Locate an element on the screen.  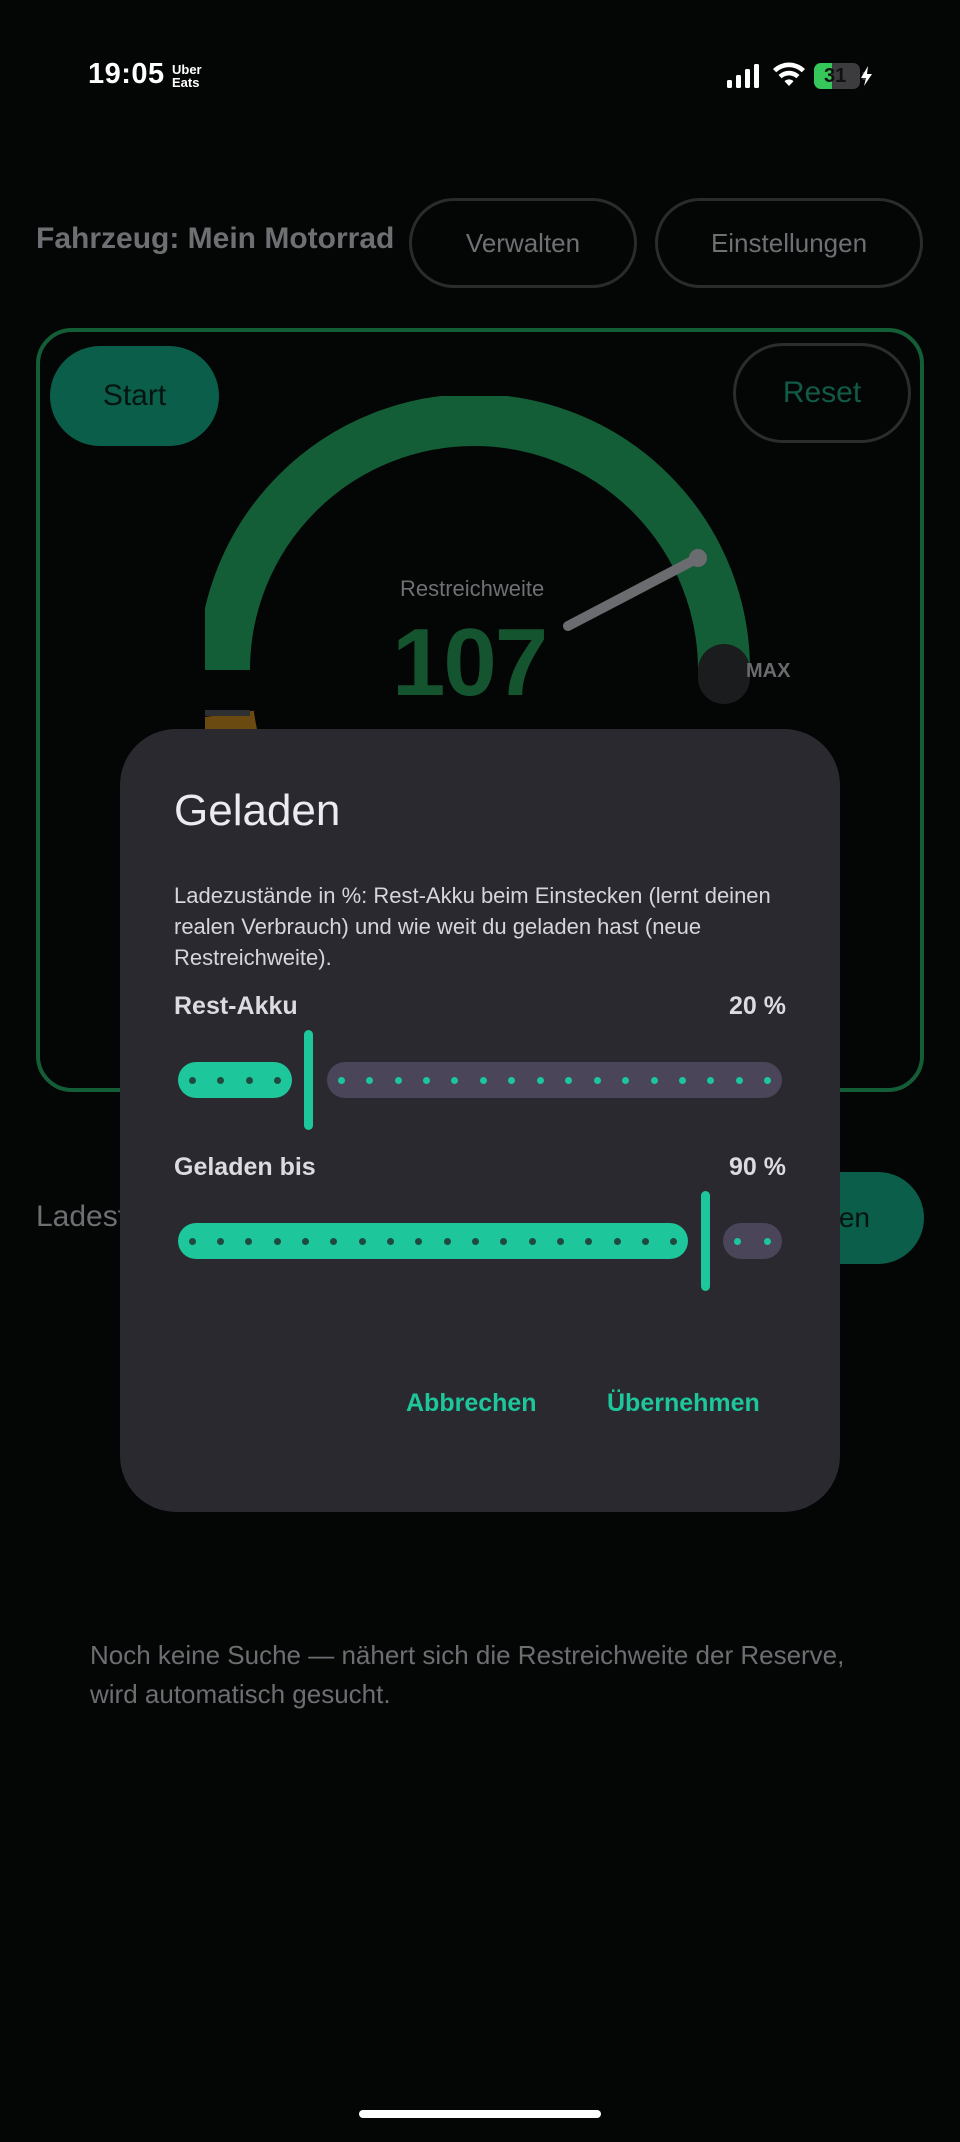
rest-battery-slider is located at coordinates (480, 1080).